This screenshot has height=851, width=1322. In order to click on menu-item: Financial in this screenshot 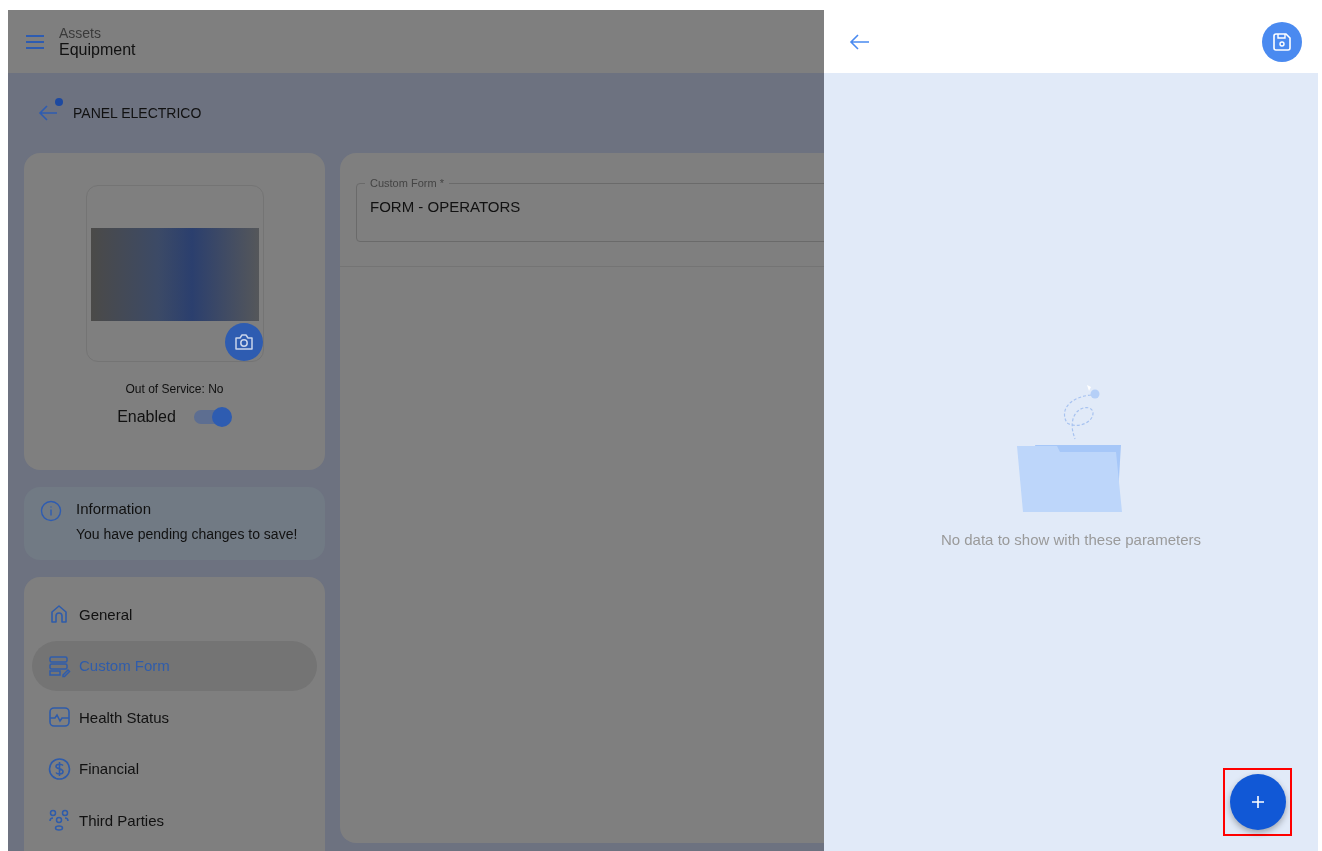, I will do `click(174, 768)`.